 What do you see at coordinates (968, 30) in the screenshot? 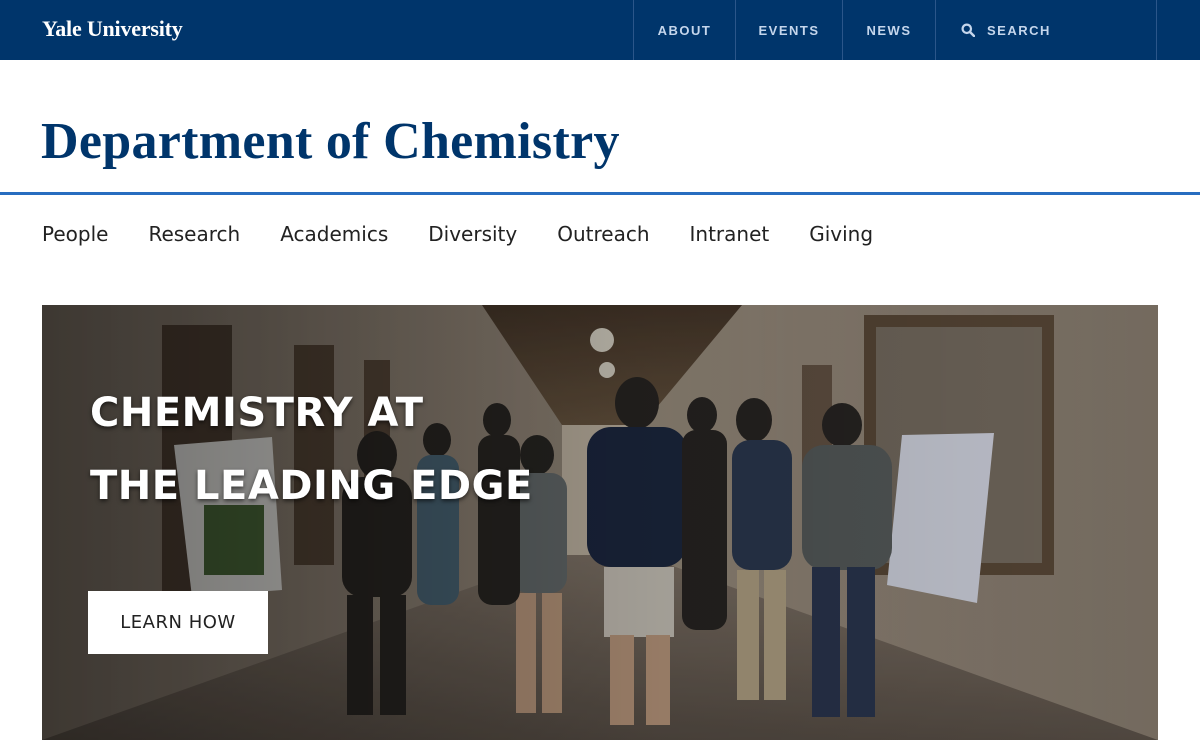
I see `search-icon` at bounding box center [968, 30].